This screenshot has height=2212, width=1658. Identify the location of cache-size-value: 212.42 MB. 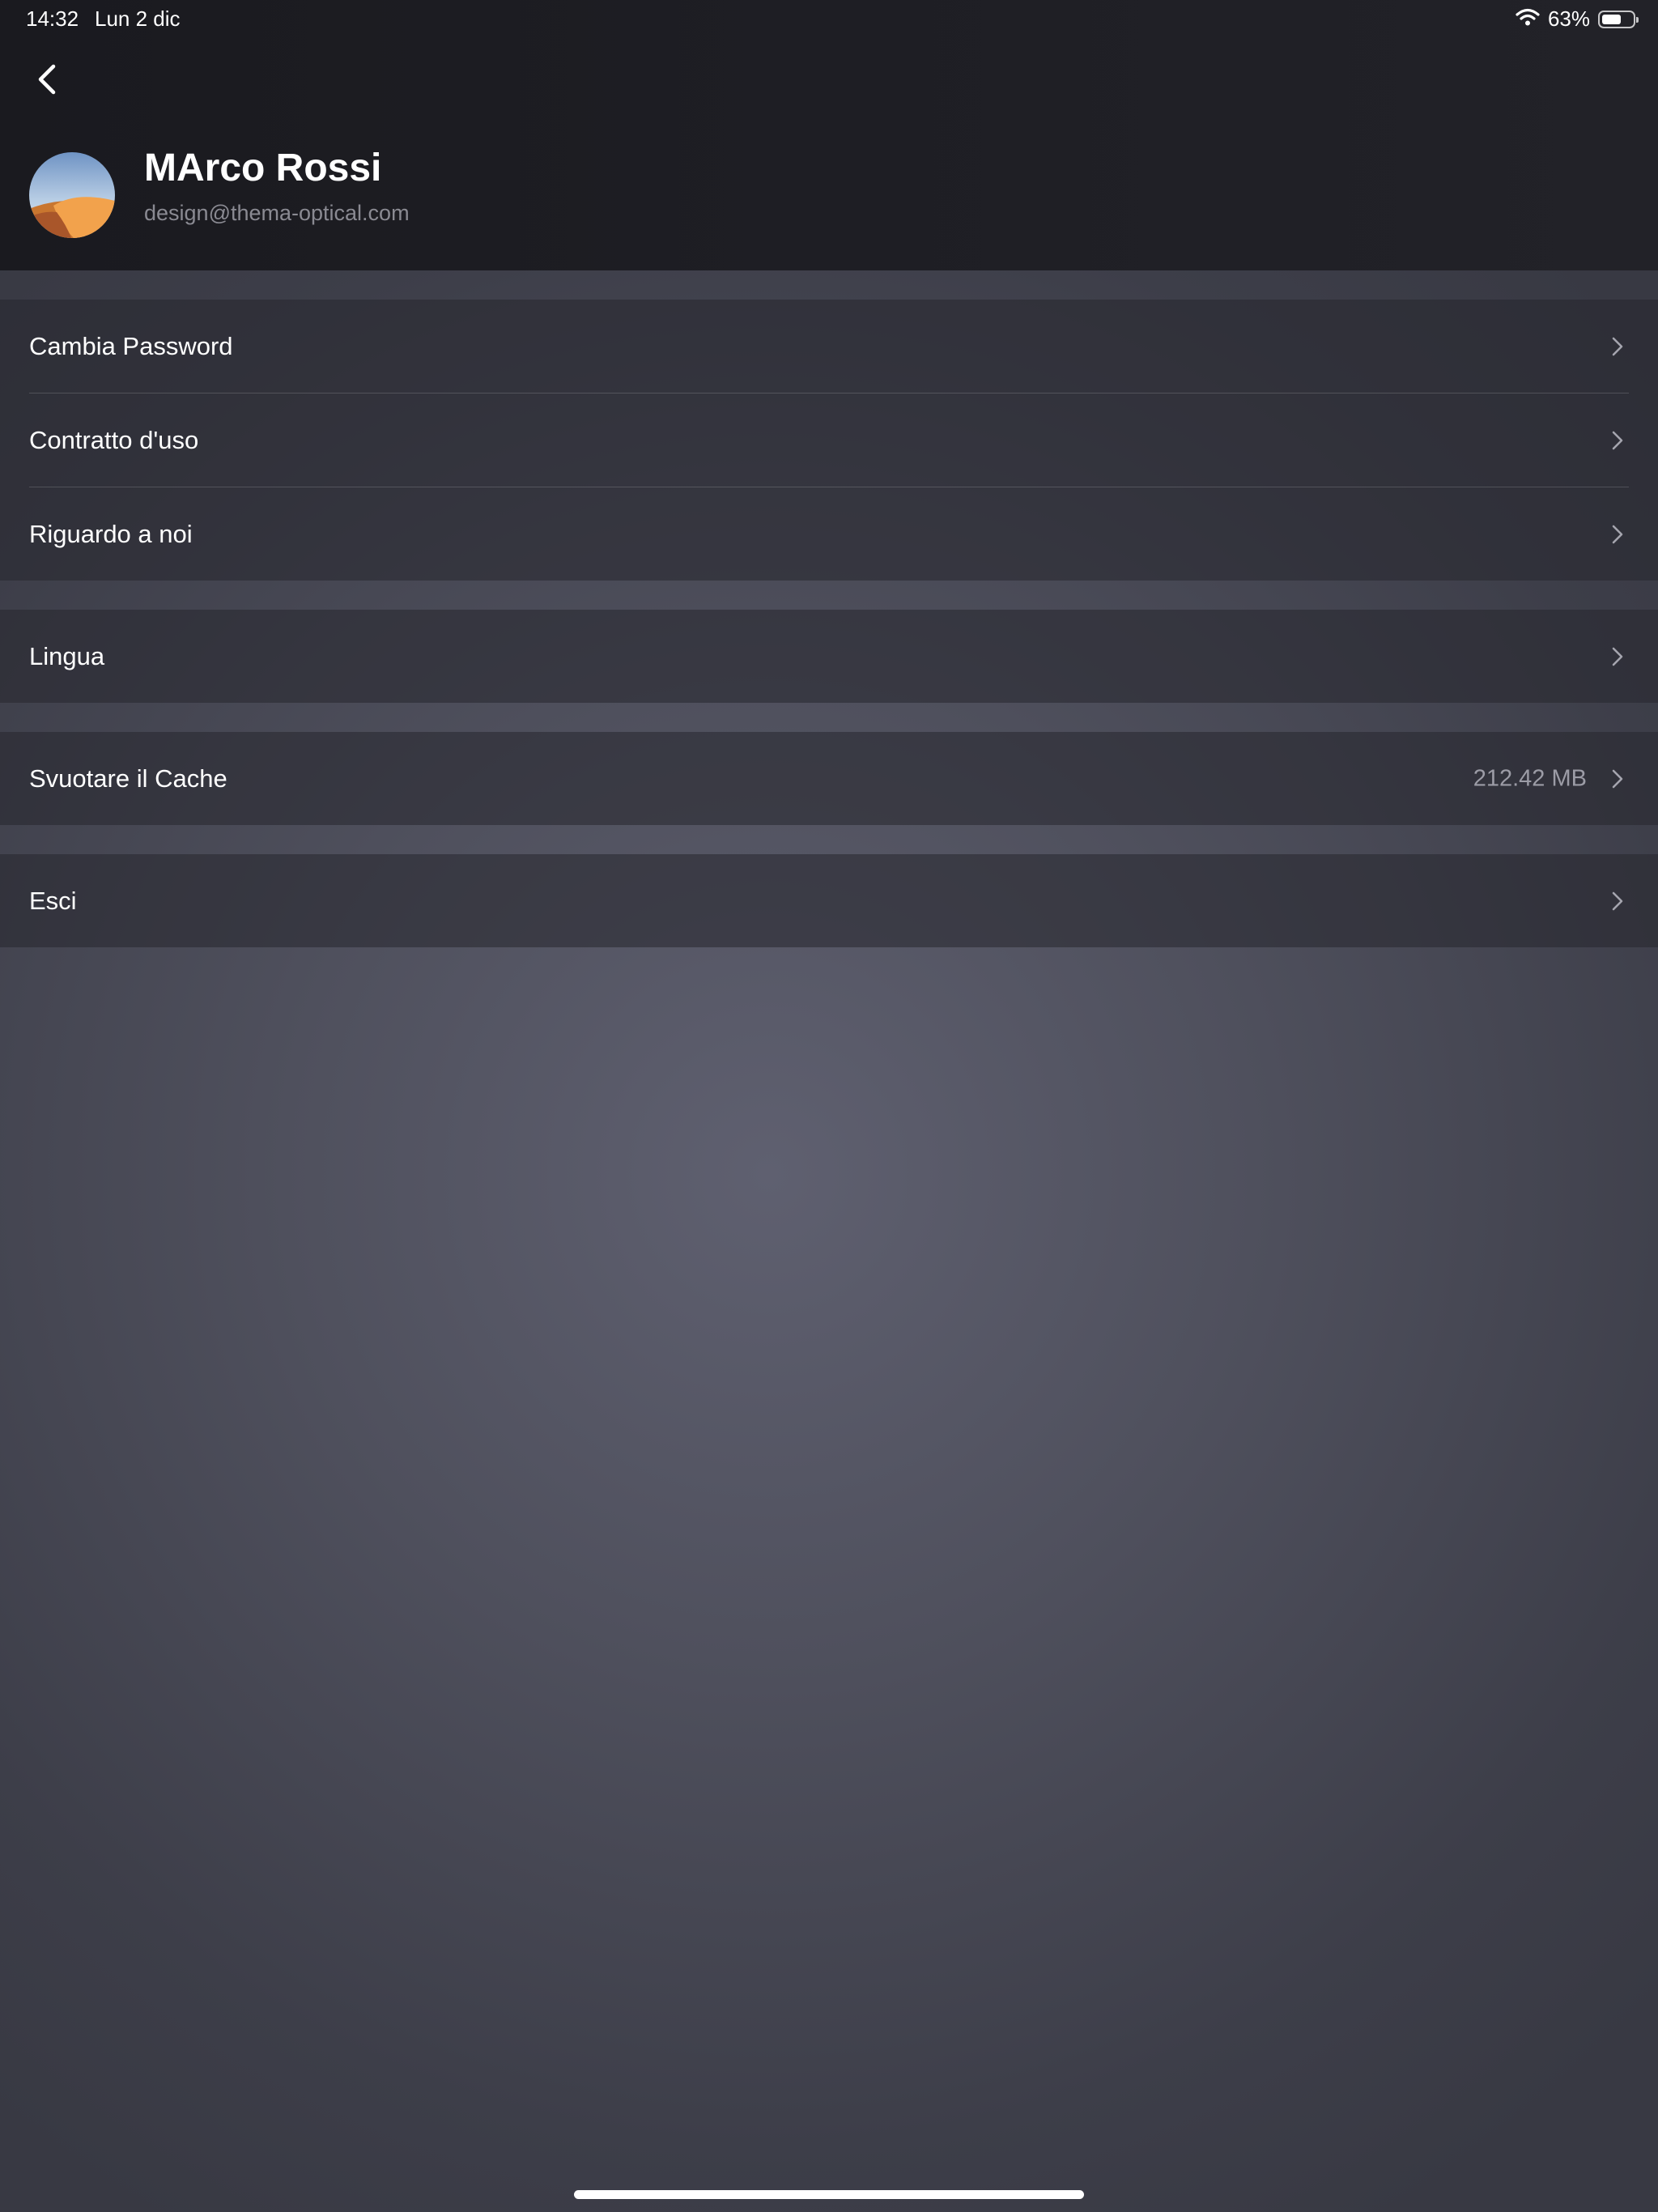
(1530, 778).